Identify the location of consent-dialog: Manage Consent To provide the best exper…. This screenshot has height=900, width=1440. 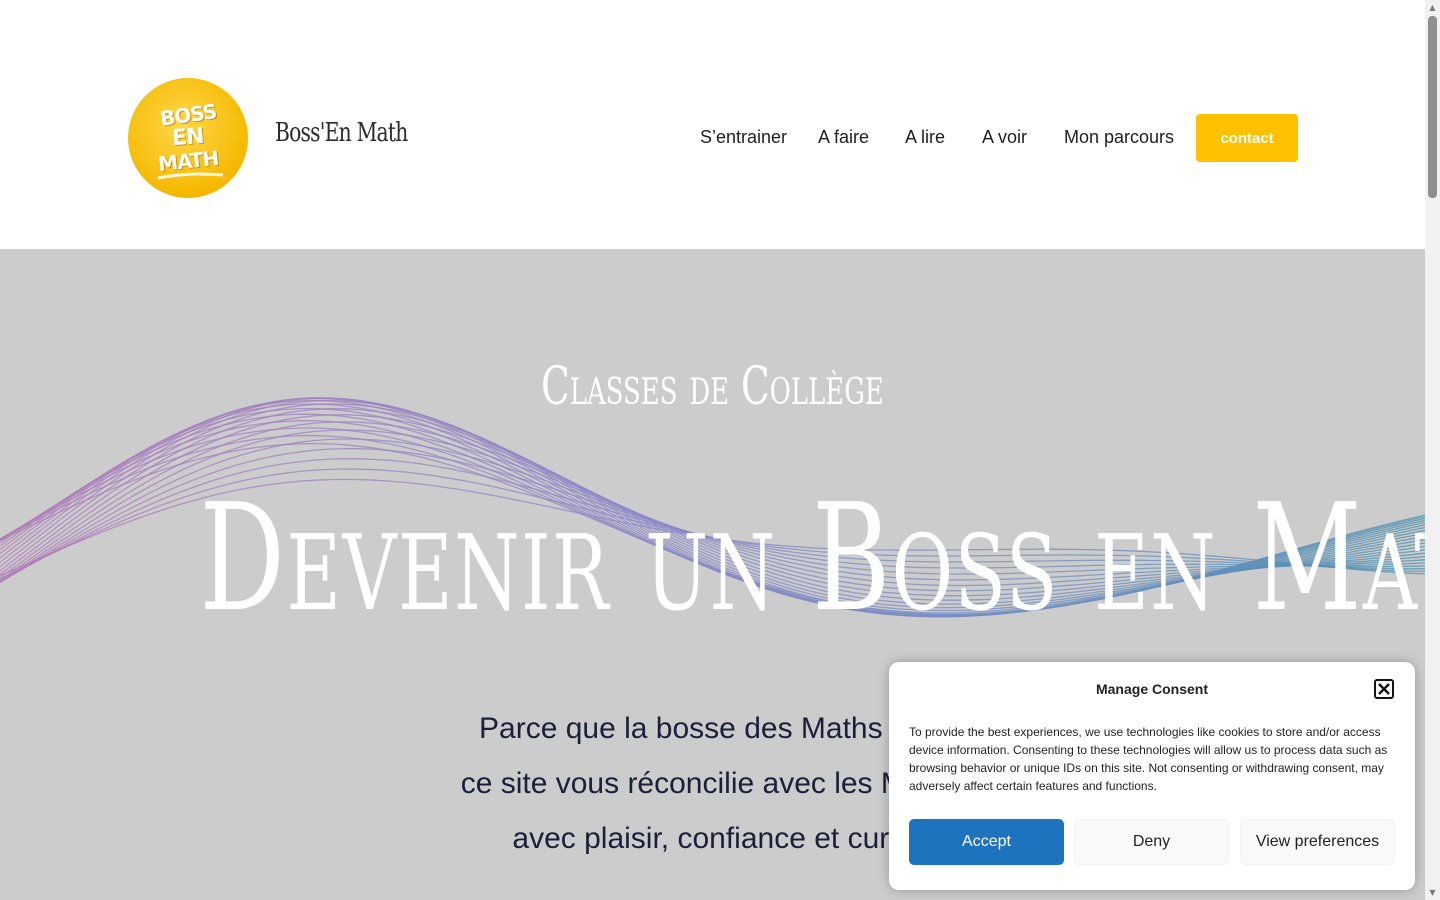
(1152, 776).